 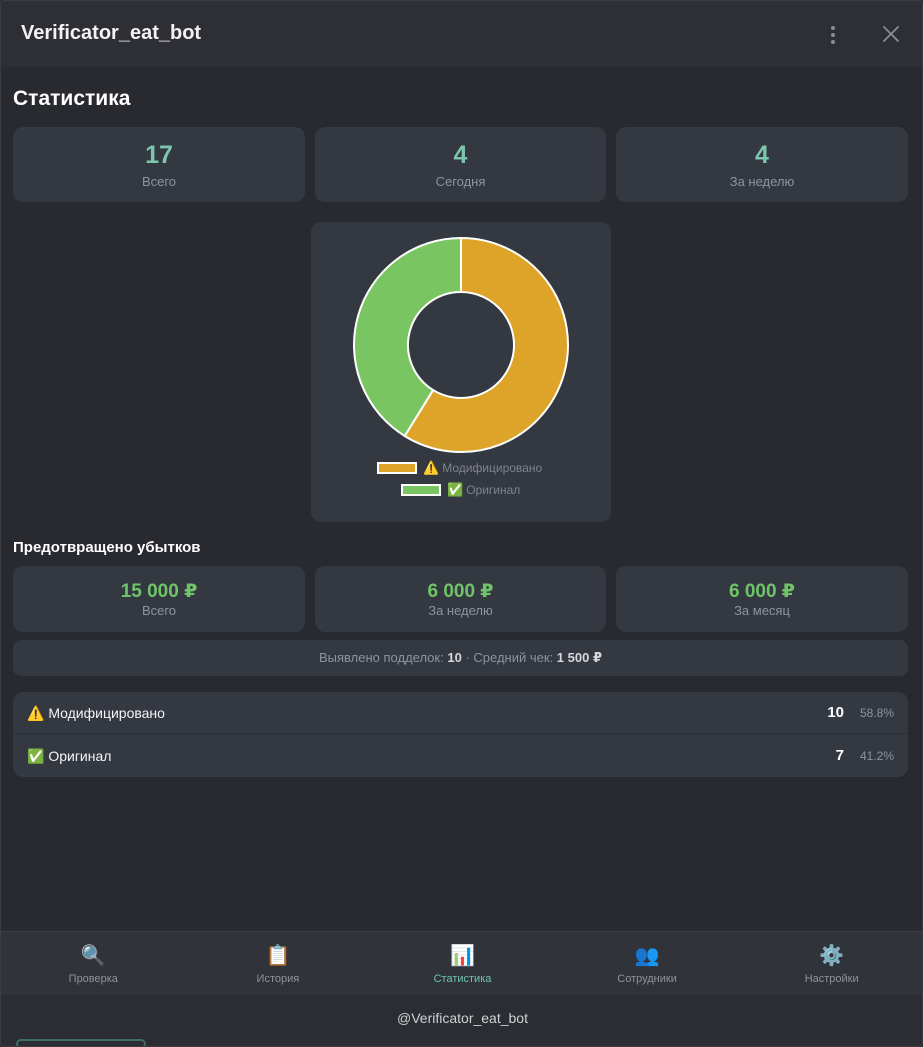 What do you see at coordinates (461, 34) in the screenshot?
I see `title-bar: Verificator_eat_bot` at bounding box center [461, 34].